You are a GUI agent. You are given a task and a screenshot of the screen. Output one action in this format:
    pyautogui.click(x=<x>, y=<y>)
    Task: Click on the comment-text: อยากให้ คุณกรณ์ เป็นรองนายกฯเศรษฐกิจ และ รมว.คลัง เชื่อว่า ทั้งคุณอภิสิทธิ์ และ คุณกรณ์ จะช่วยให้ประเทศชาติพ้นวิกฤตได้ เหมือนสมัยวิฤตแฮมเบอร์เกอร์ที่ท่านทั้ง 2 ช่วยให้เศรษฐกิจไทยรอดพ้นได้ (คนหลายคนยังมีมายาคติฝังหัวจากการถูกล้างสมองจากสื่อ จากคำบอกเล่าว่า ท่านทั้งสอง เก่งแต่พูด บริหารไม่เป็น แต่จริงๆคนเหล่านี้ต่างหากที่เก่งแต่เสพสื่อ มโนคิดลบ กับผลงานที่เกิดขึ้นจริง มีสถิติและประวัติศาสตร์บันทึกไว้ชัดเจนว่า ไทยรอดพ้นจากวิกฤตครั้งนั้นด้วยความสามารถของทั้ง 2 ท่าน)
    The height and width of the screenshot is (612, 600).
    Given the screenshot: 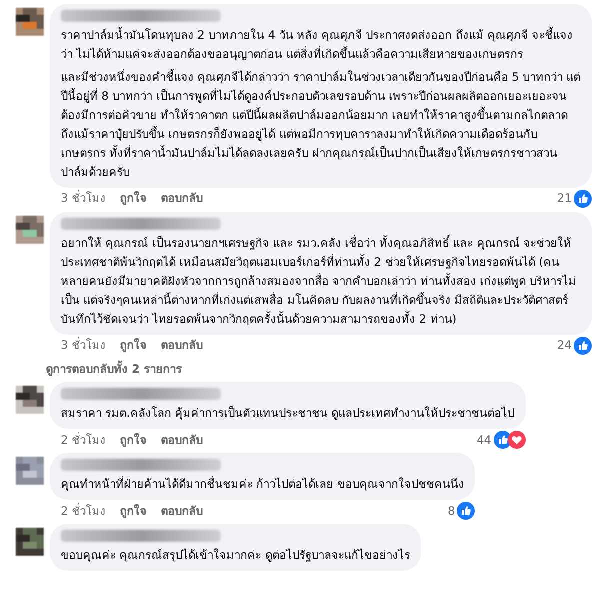 What is the action you would take?
    pyautogui.click(x=319, y=281)
    